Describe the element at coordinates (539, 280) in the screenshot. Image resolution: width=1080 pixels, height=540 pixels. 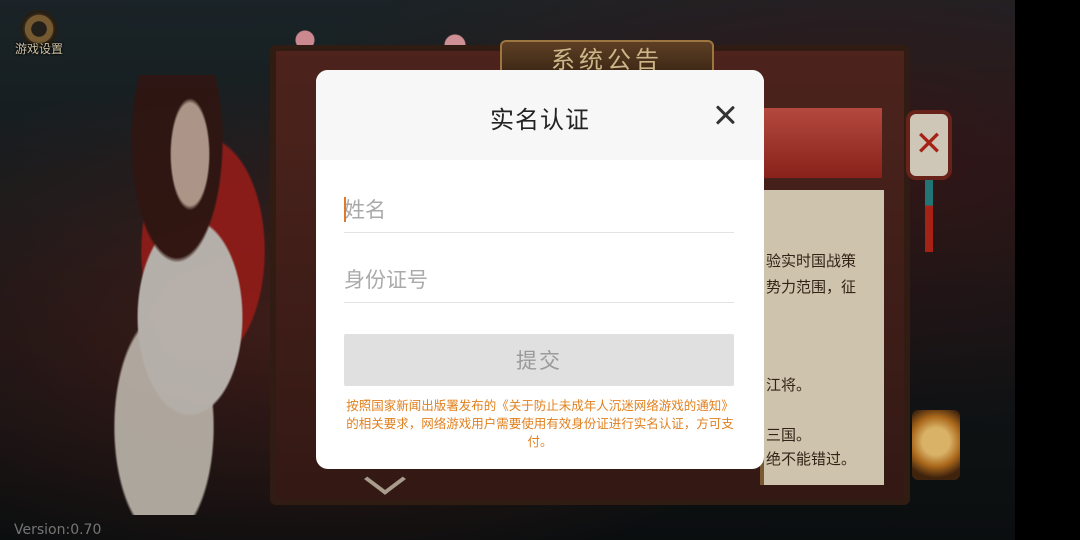
I see `id-number-input` at that location.